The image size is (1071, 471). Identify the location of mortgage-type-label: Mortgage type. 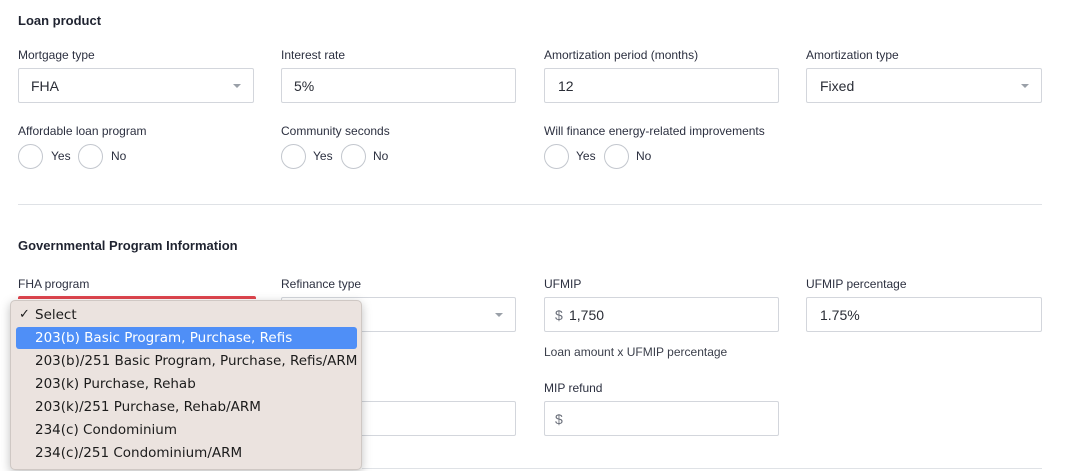
(56, 55).